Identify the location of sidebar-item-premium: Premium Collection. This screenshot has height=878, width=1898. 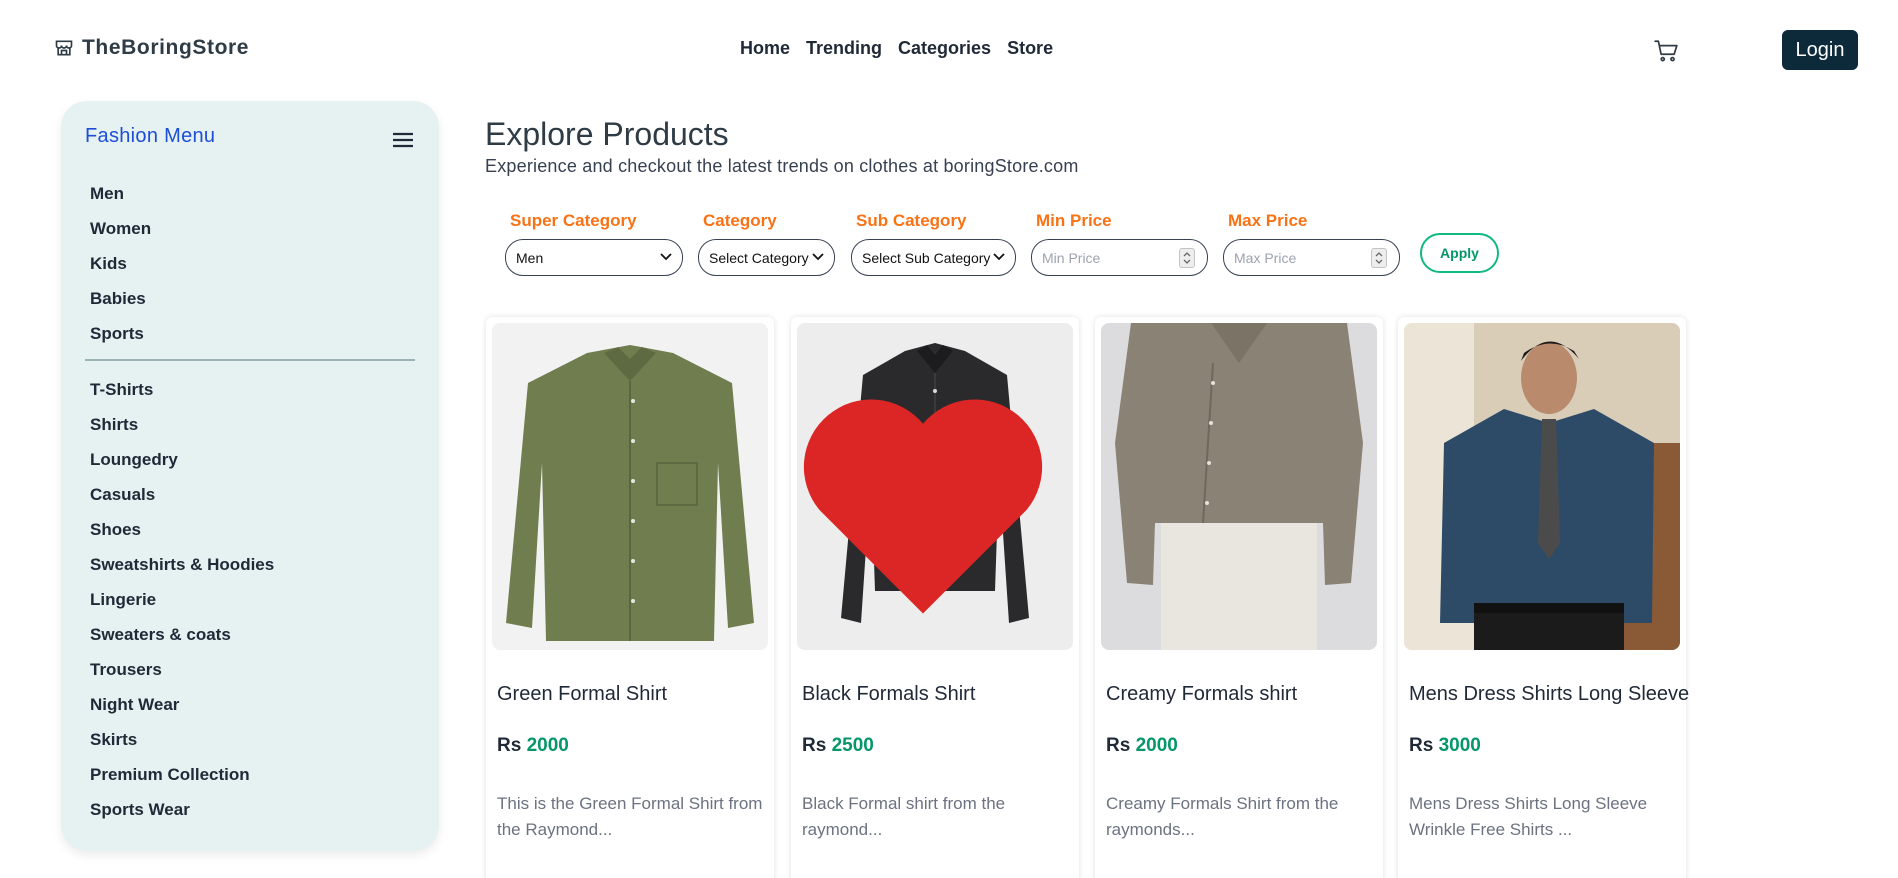
(182, 774).